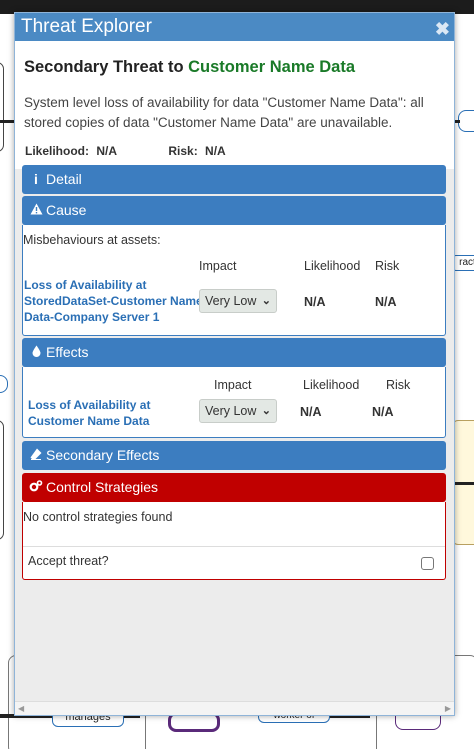 This screenshot has height=749, width=474. I want to click on info-icon: i, so click(36, 179).